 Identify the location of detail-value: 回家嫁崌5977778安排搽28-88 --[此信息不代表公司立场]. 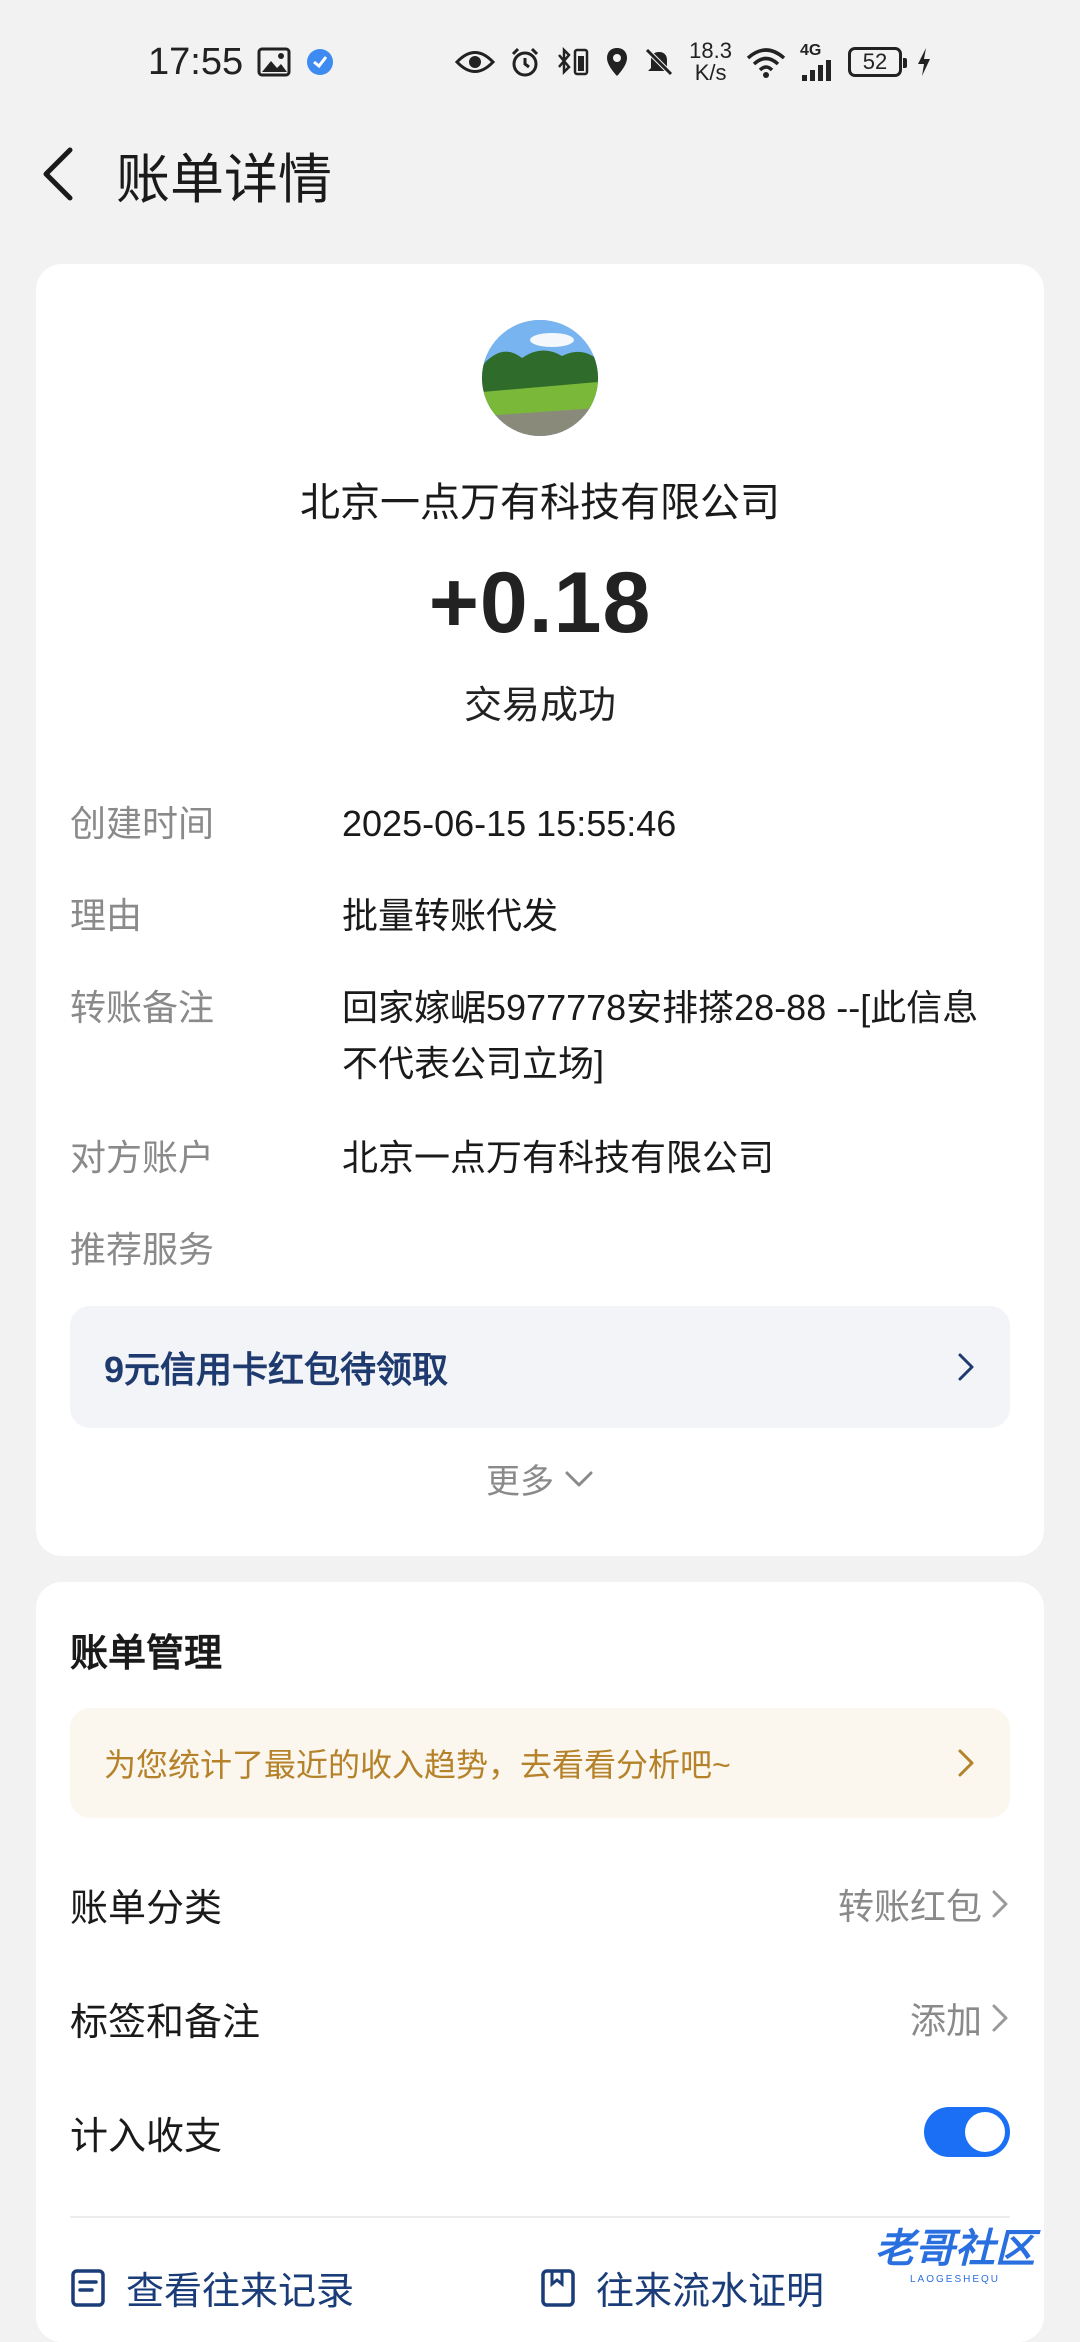
(660, 1035).